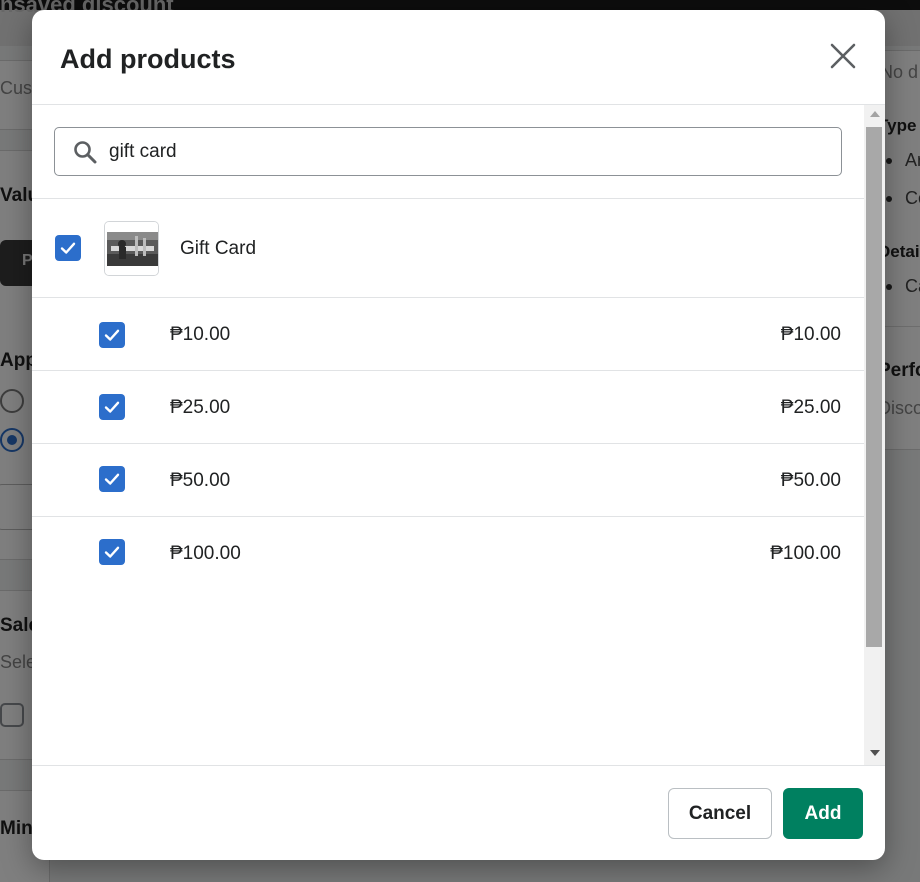  What do you see at coordinates (205, 553) in the screenshot?
I see `variant-title: ₱100.00` at bounding box center [205, 553].